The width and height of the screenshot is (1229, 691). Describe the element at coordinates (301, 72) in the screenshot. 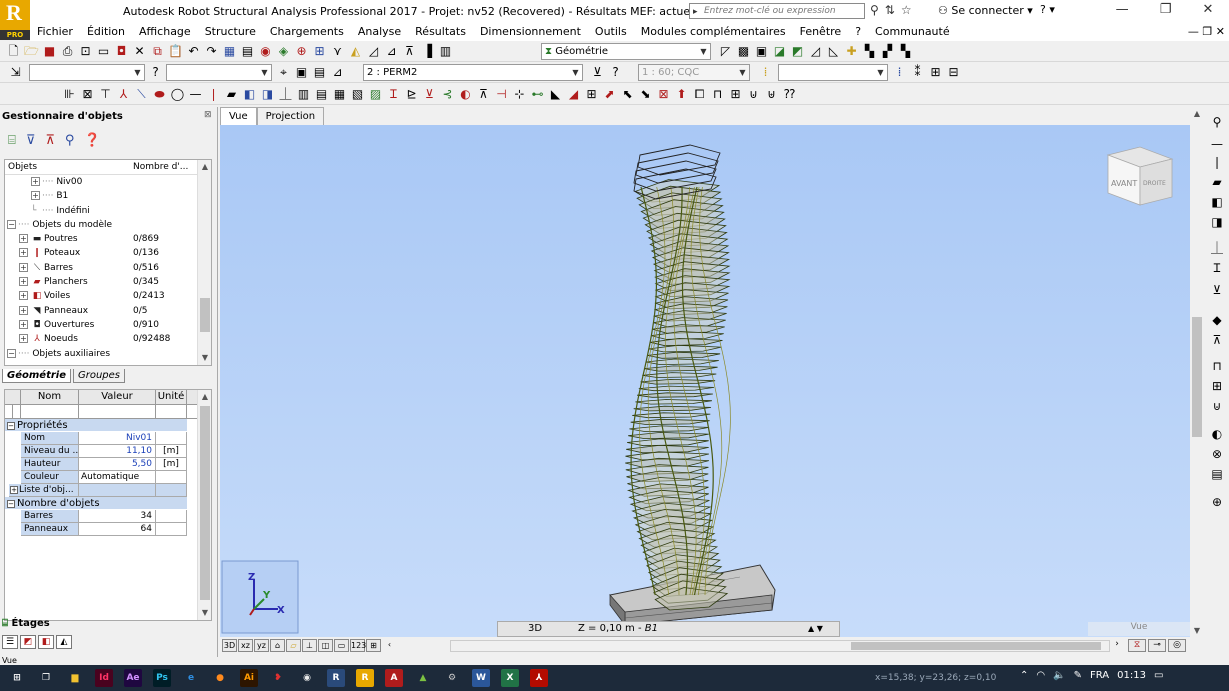

I see `filter-icon: ▣` at that location.